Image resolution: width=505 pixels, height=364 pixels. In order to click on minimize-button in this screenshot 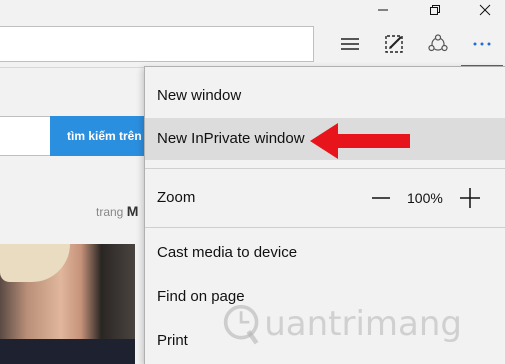, I will do `click(383, 10)`.